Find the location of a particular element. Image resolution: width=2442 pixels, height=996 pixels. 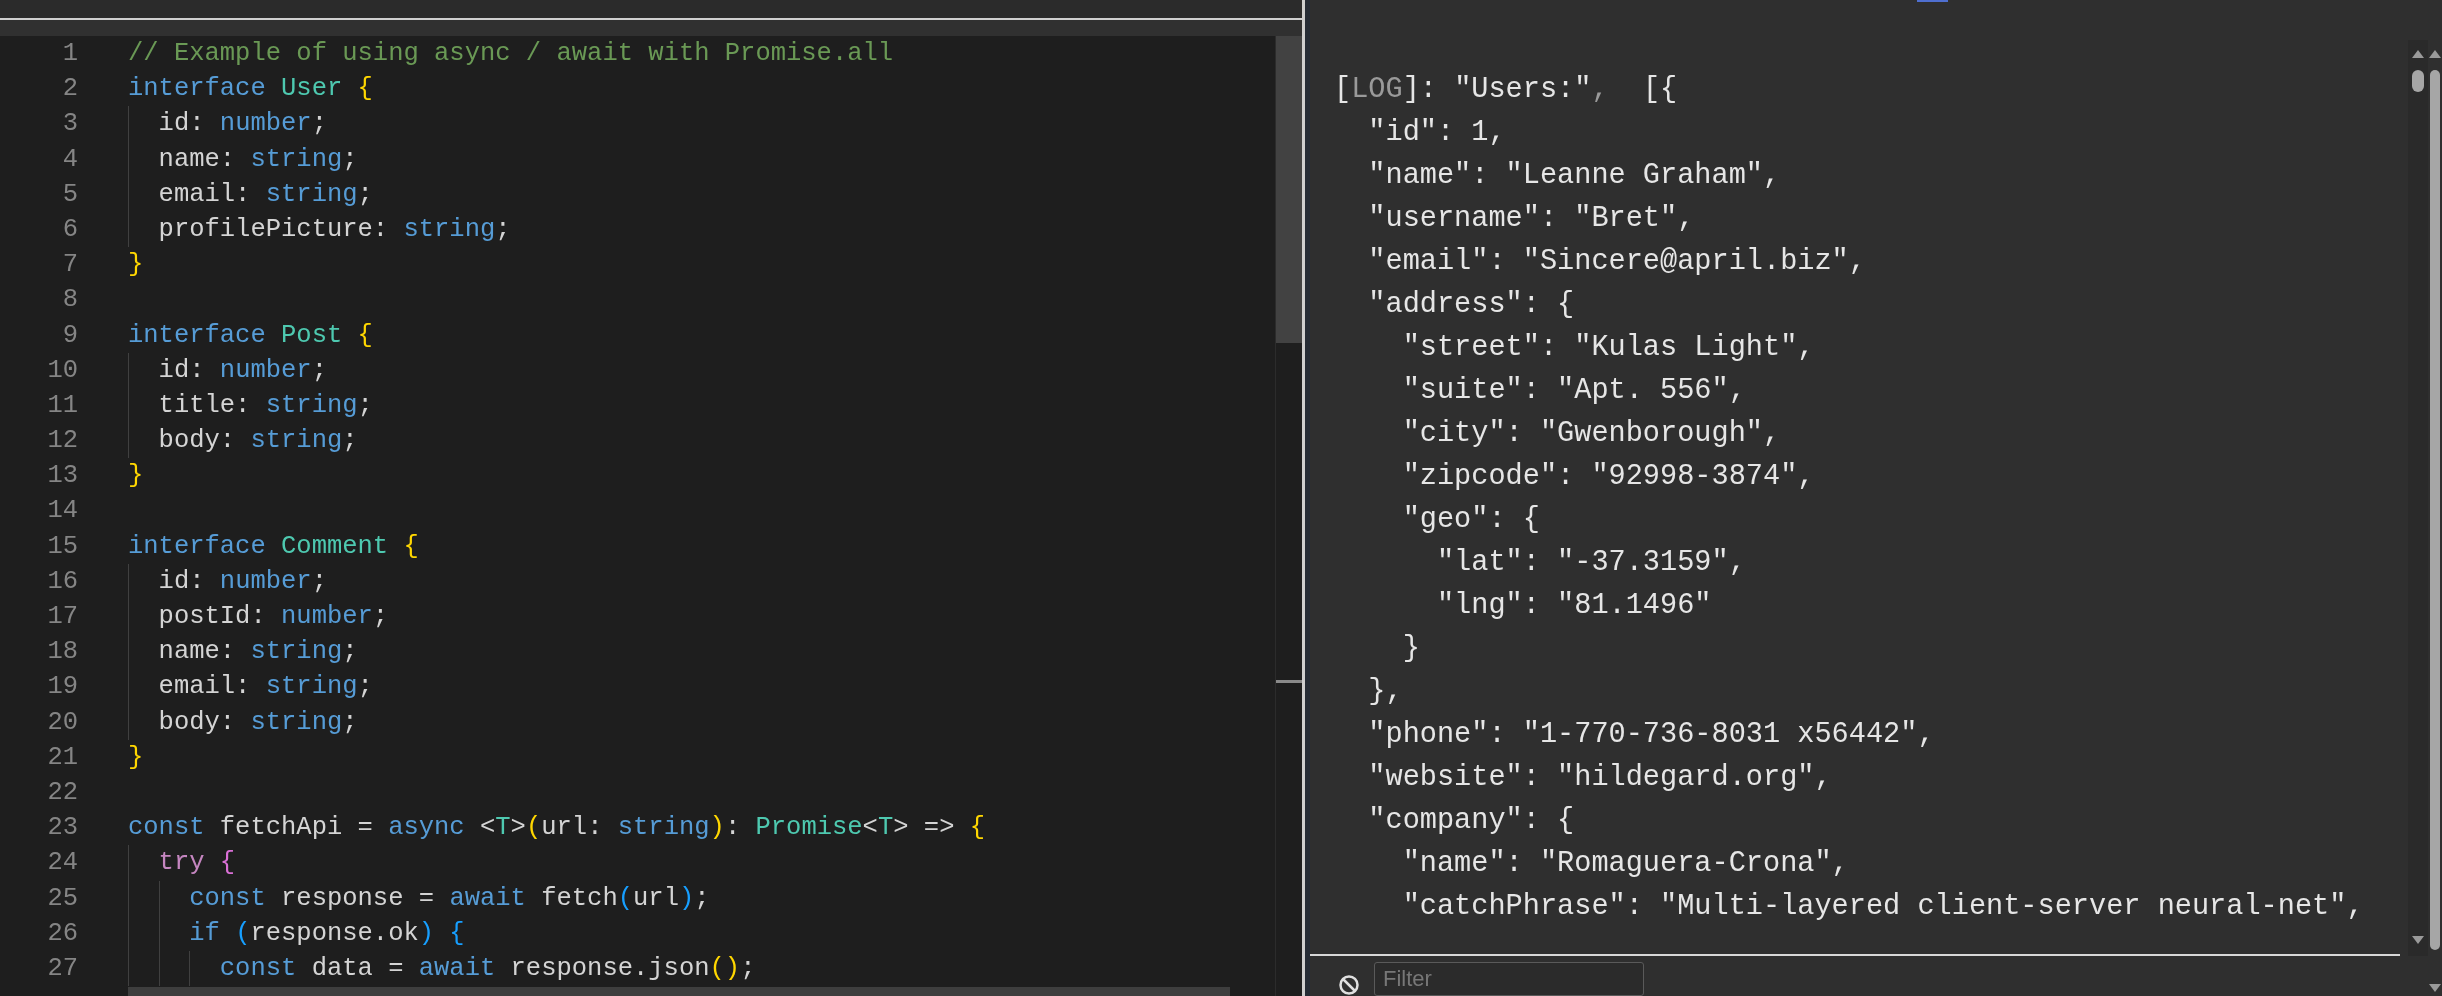

line-number: 14 is located at coordinates (62, 511).